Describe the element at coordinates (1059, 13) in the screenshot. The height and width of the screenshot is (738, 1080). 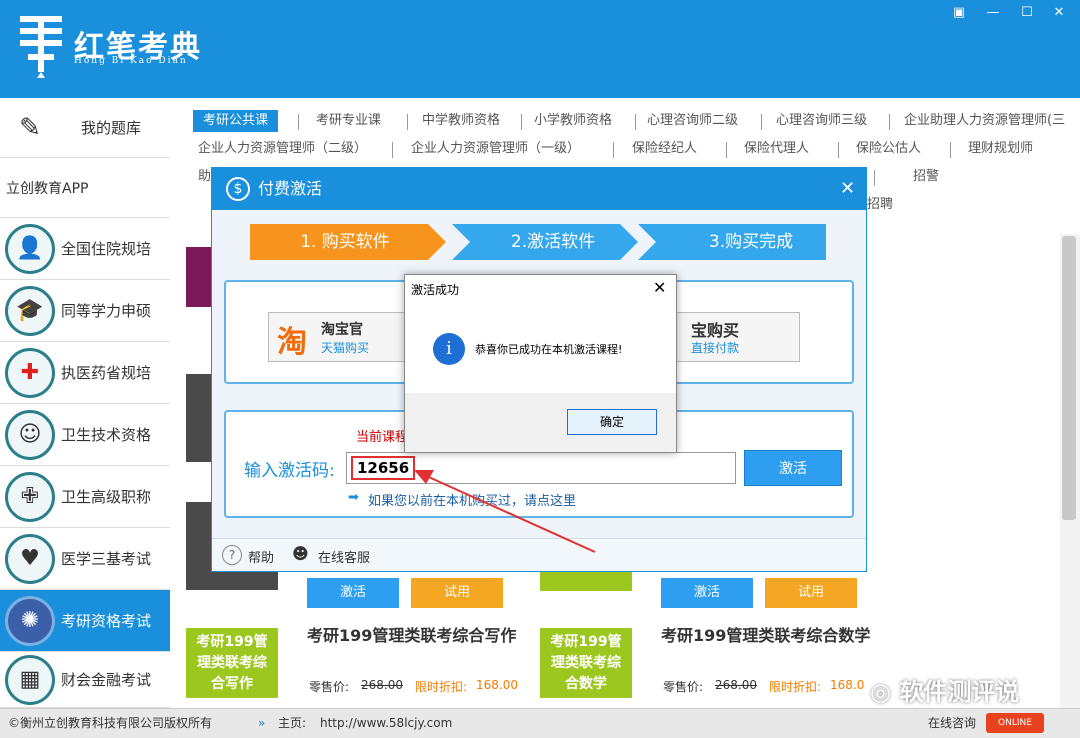
I see `close-window-button: ✕` at that location.